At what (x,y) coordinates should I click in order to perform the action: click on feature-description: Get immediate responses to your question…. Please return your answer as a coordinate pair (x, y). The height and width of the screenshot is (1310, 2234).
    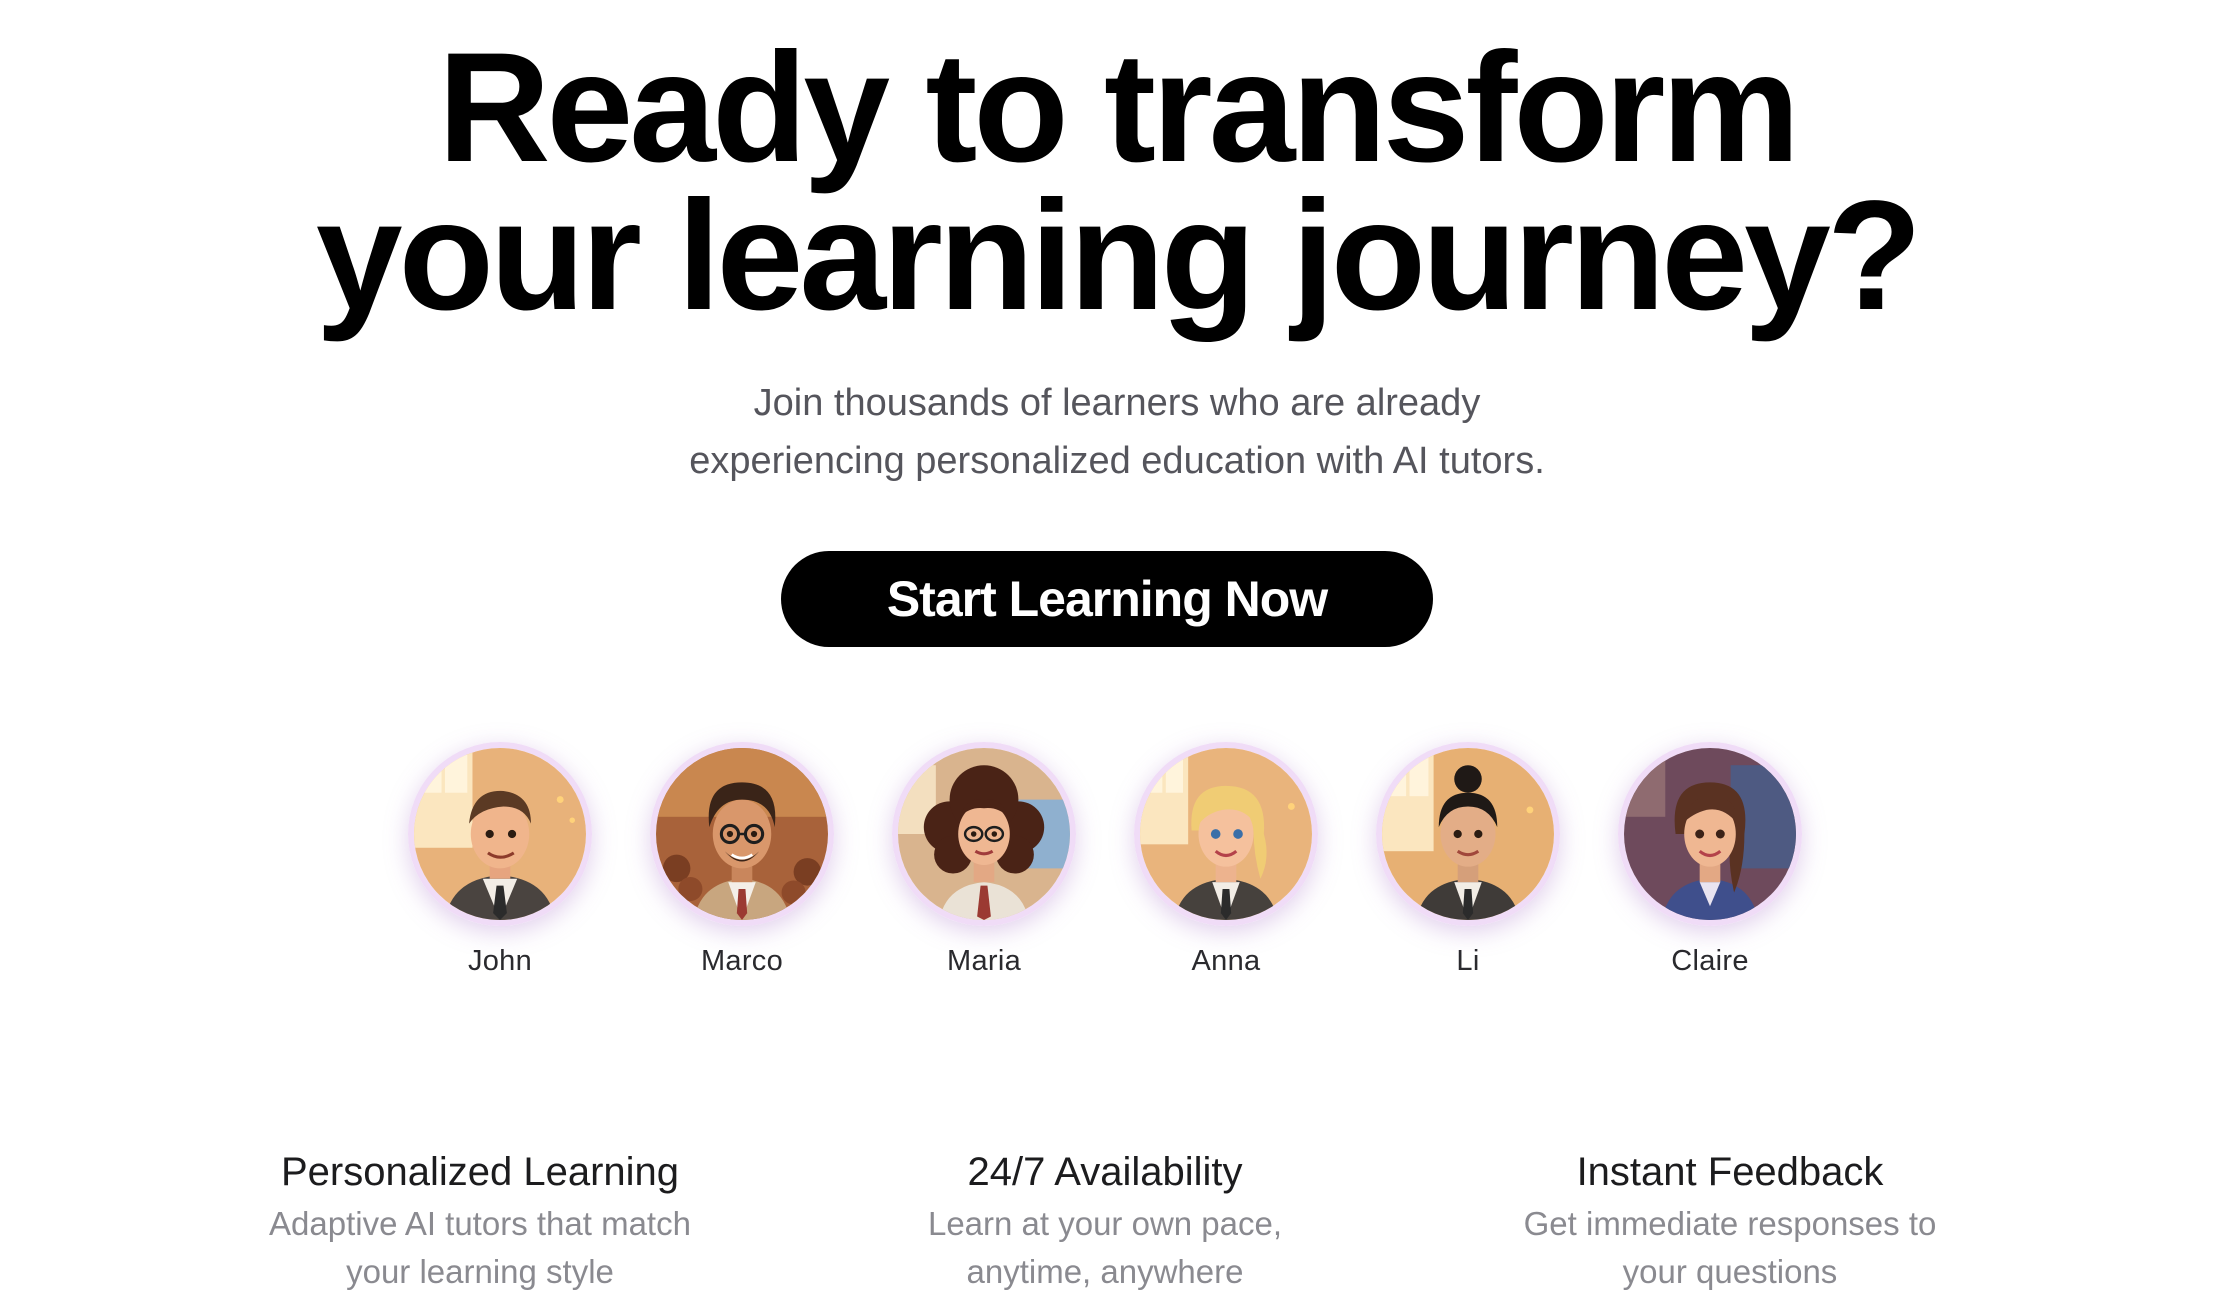
    Looking at the image, I should click on (1730, 1248).